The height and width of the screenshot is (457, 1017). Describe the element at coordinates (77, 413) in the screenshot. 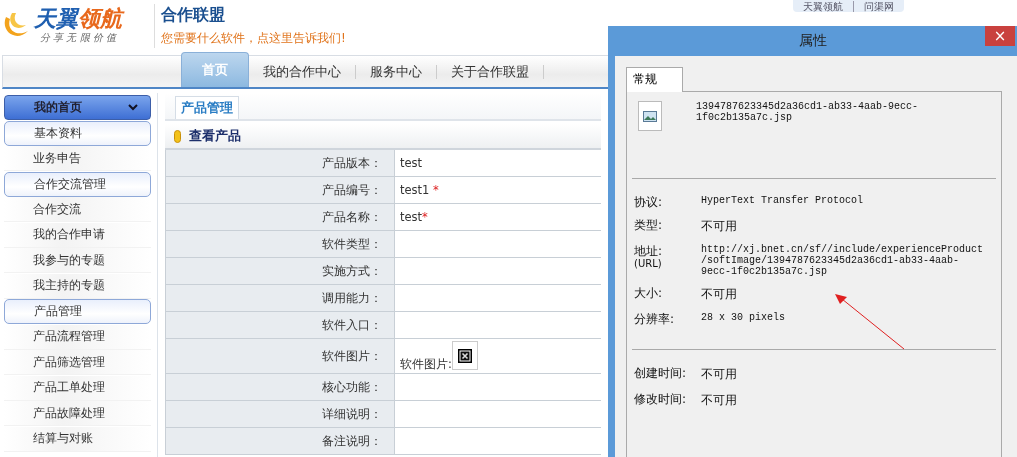

I see `menu-item: 产品故障处理` at that location.